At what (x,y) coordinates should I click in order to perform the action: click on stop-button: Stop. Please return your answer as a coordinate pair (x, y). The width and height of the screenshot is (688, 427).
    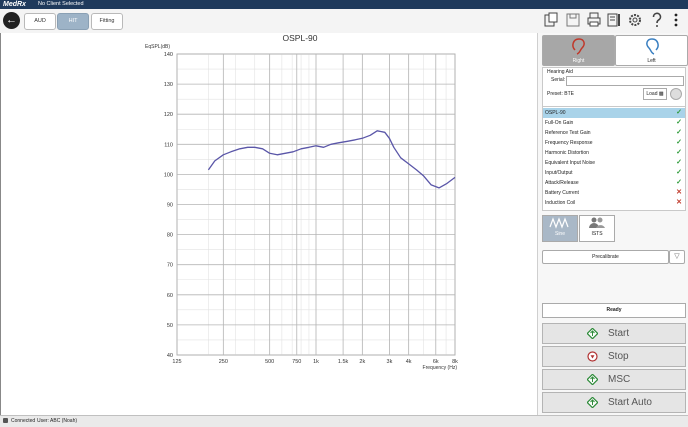
    Looking at the image, I should click on (614, 356).